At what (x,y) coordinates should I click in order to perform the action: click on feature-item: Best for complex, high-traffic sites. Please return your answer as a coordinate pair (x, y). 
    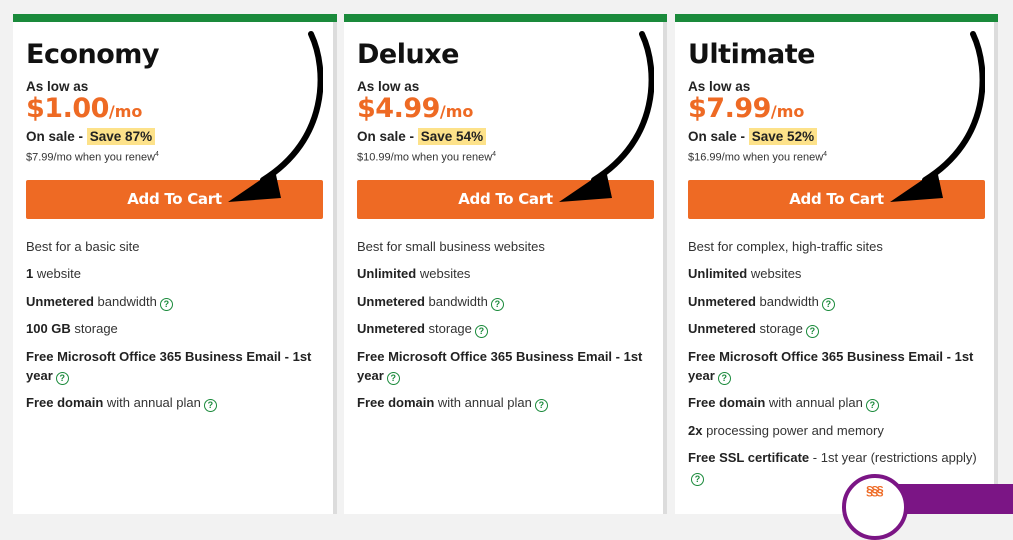
    Looking at the image, I should click on (834, 246).